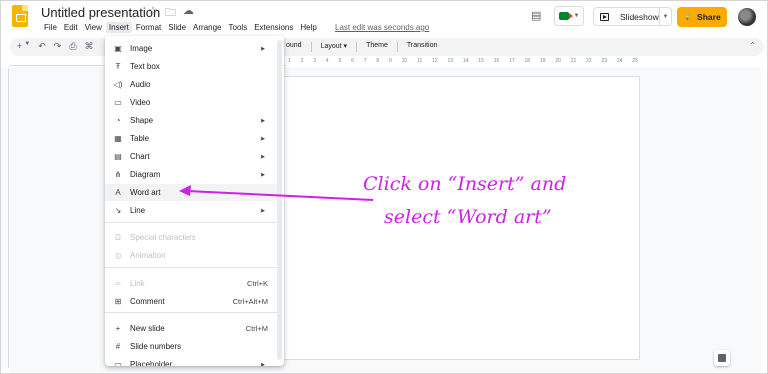 The image size is (768, 374). I want to click on annotation-text-line1: Click on “Insert” and, so click(465, 184).